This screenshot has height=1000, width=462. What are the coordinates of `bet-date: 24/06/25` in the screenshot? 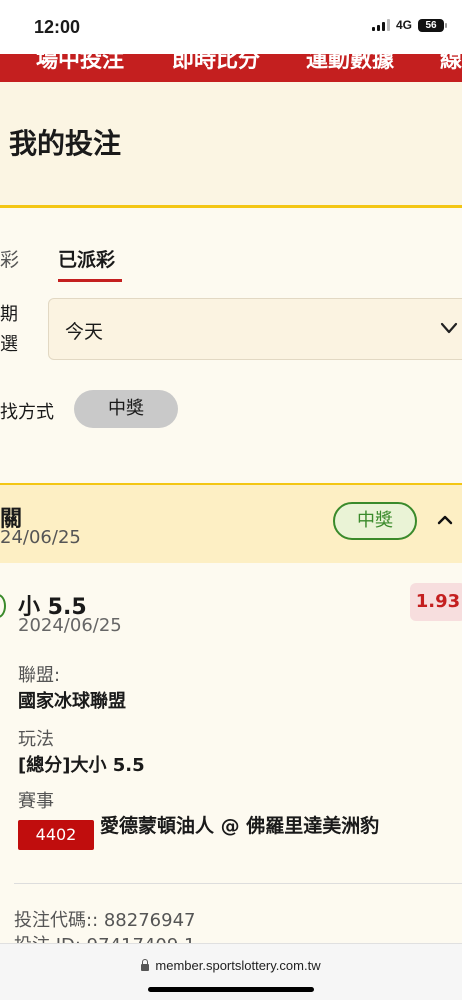 It's located at (40, 537).